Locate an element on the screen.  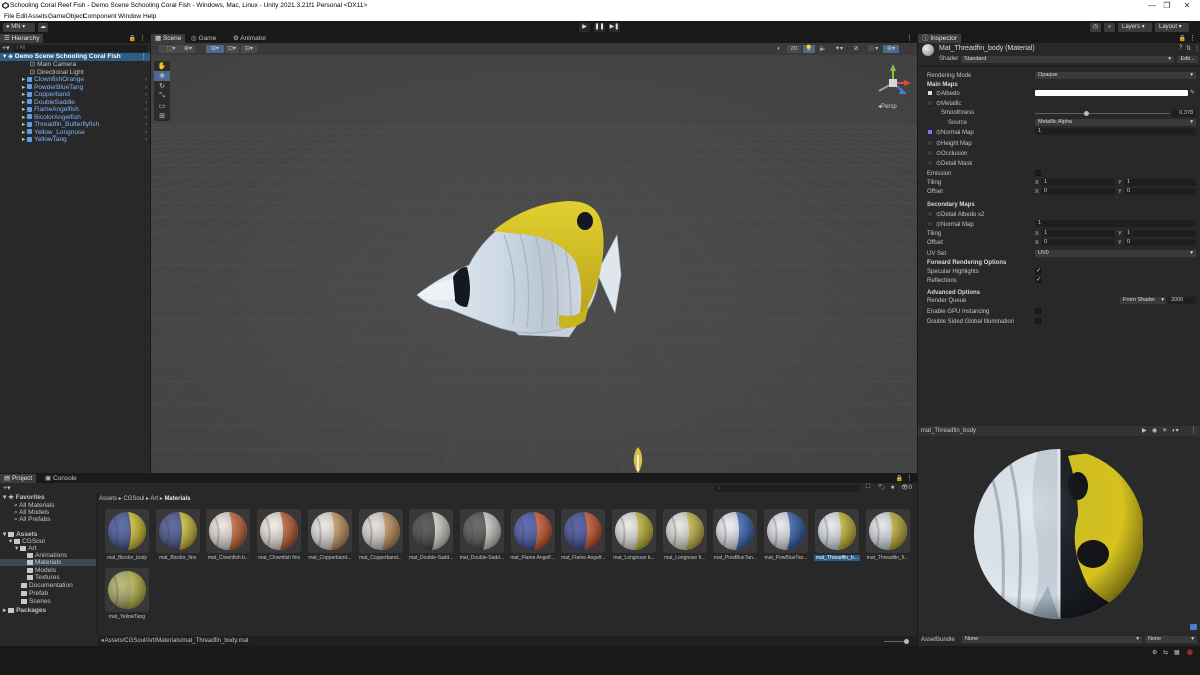
layout-dropdown: Layout ▾ is located at coordinates (1172, 27).